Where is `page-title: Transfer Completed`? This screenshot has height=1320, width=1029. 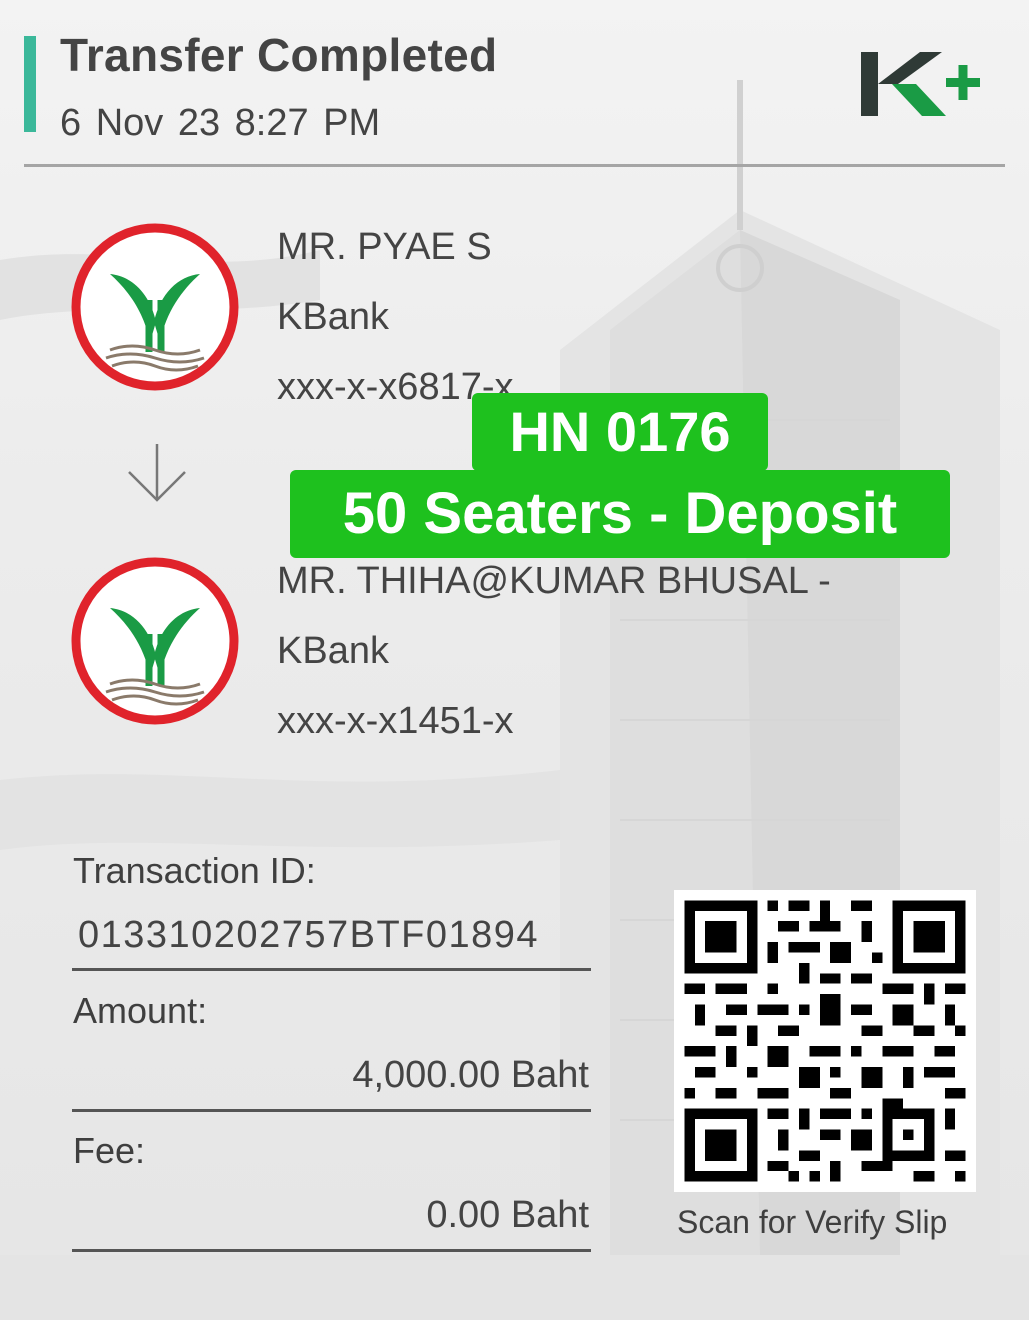 page-title: Transfer Completed is located at coordinates (279, 55).